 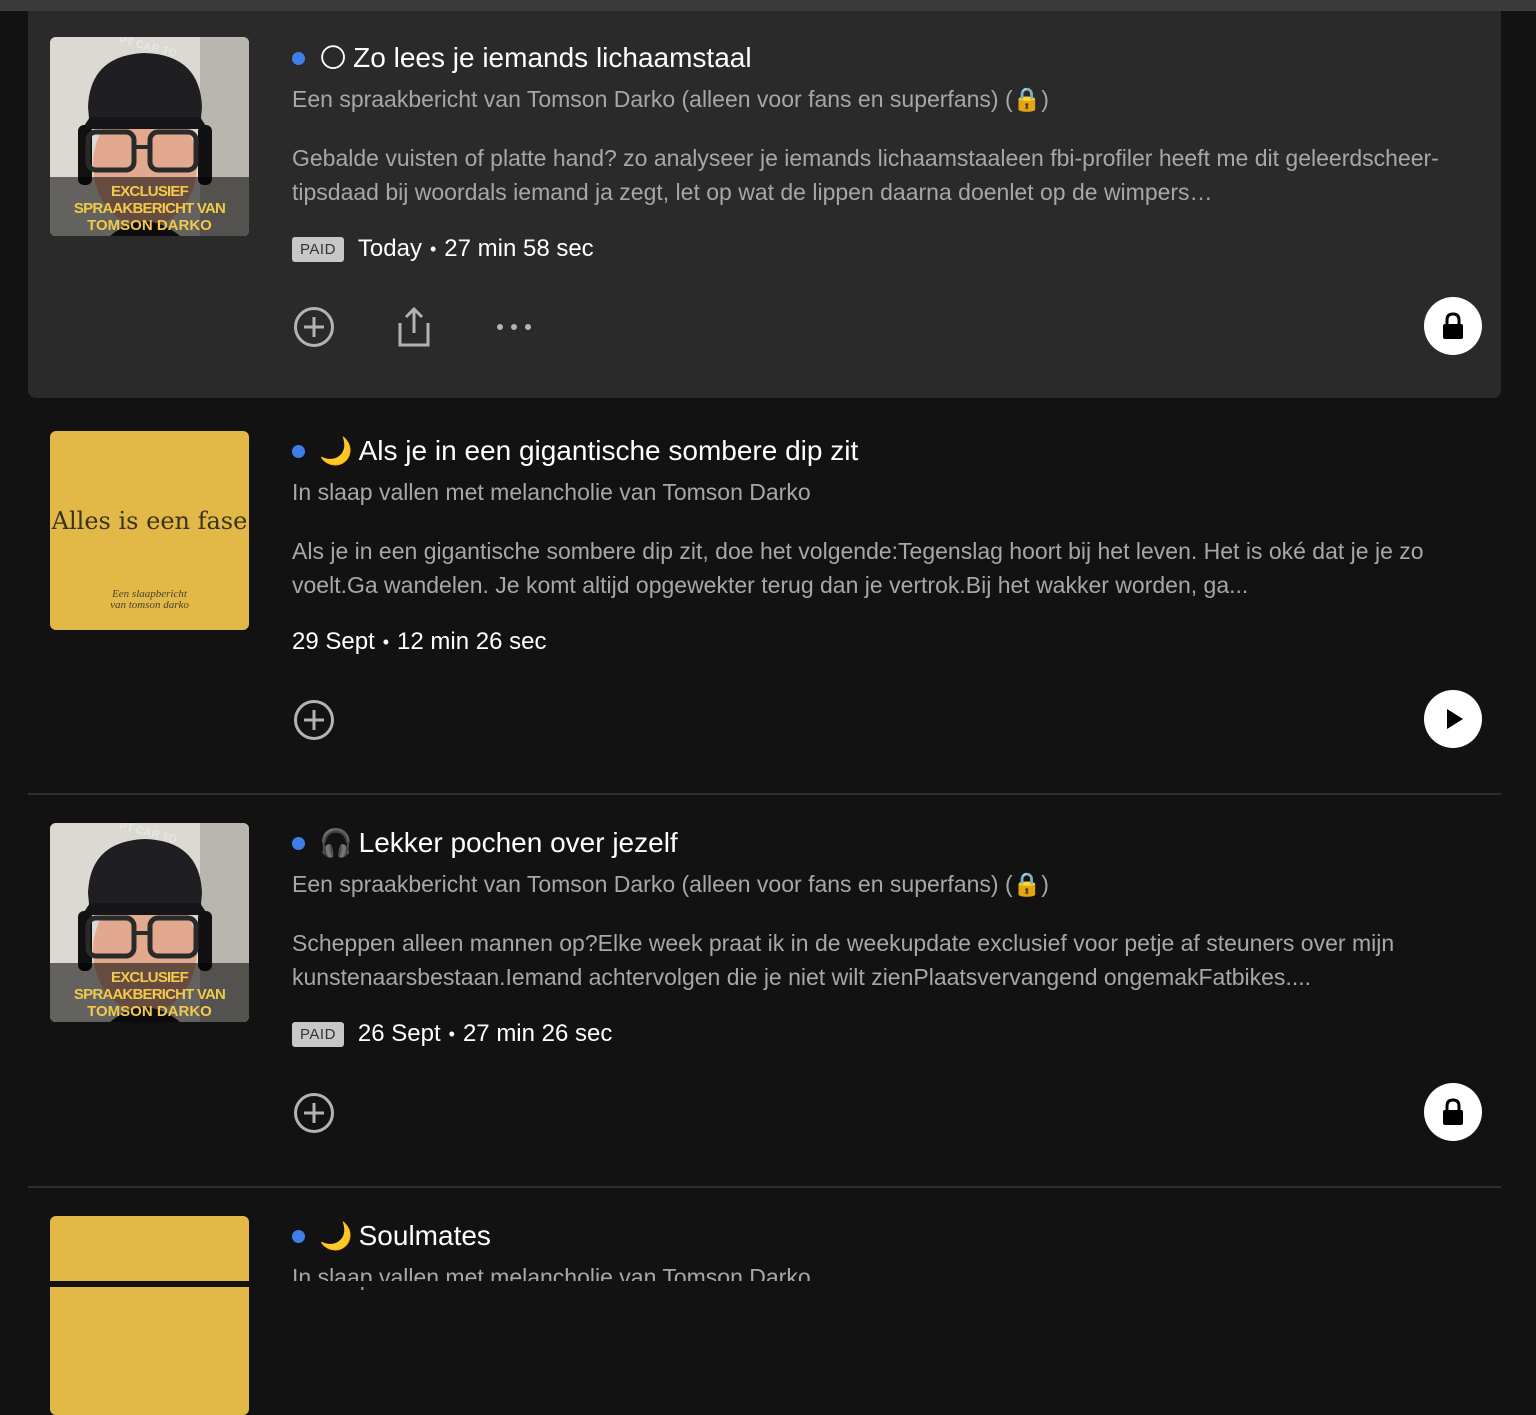 I want to click on episode-cover-image, so click(x=149, y=1315).